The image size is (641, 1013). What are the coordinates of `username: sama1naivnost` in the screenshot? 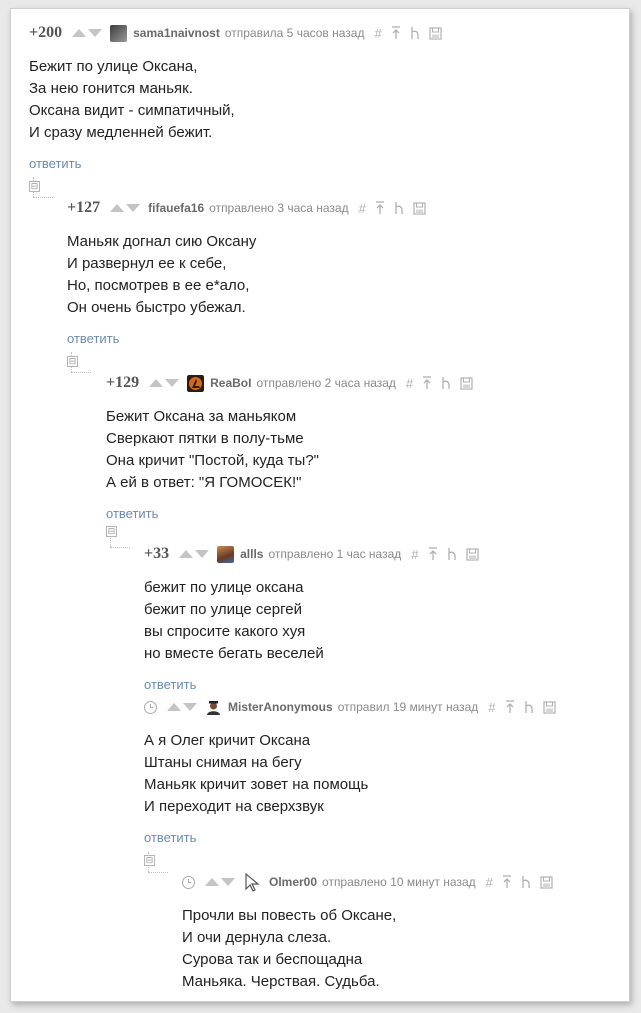 It's located at (176, 33).